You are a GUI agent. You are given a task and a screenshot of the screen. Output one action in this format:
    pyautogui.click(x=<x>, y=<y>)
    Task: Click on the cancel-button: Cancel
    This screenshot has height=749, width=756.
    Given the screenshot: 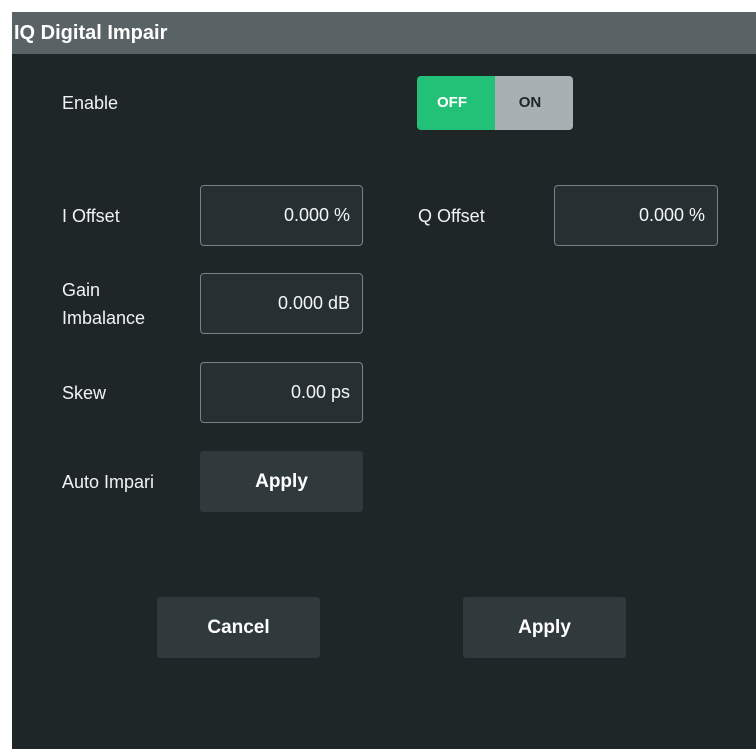 What is the action you would take?
    pyautogui.click(x=238, y=627)
    